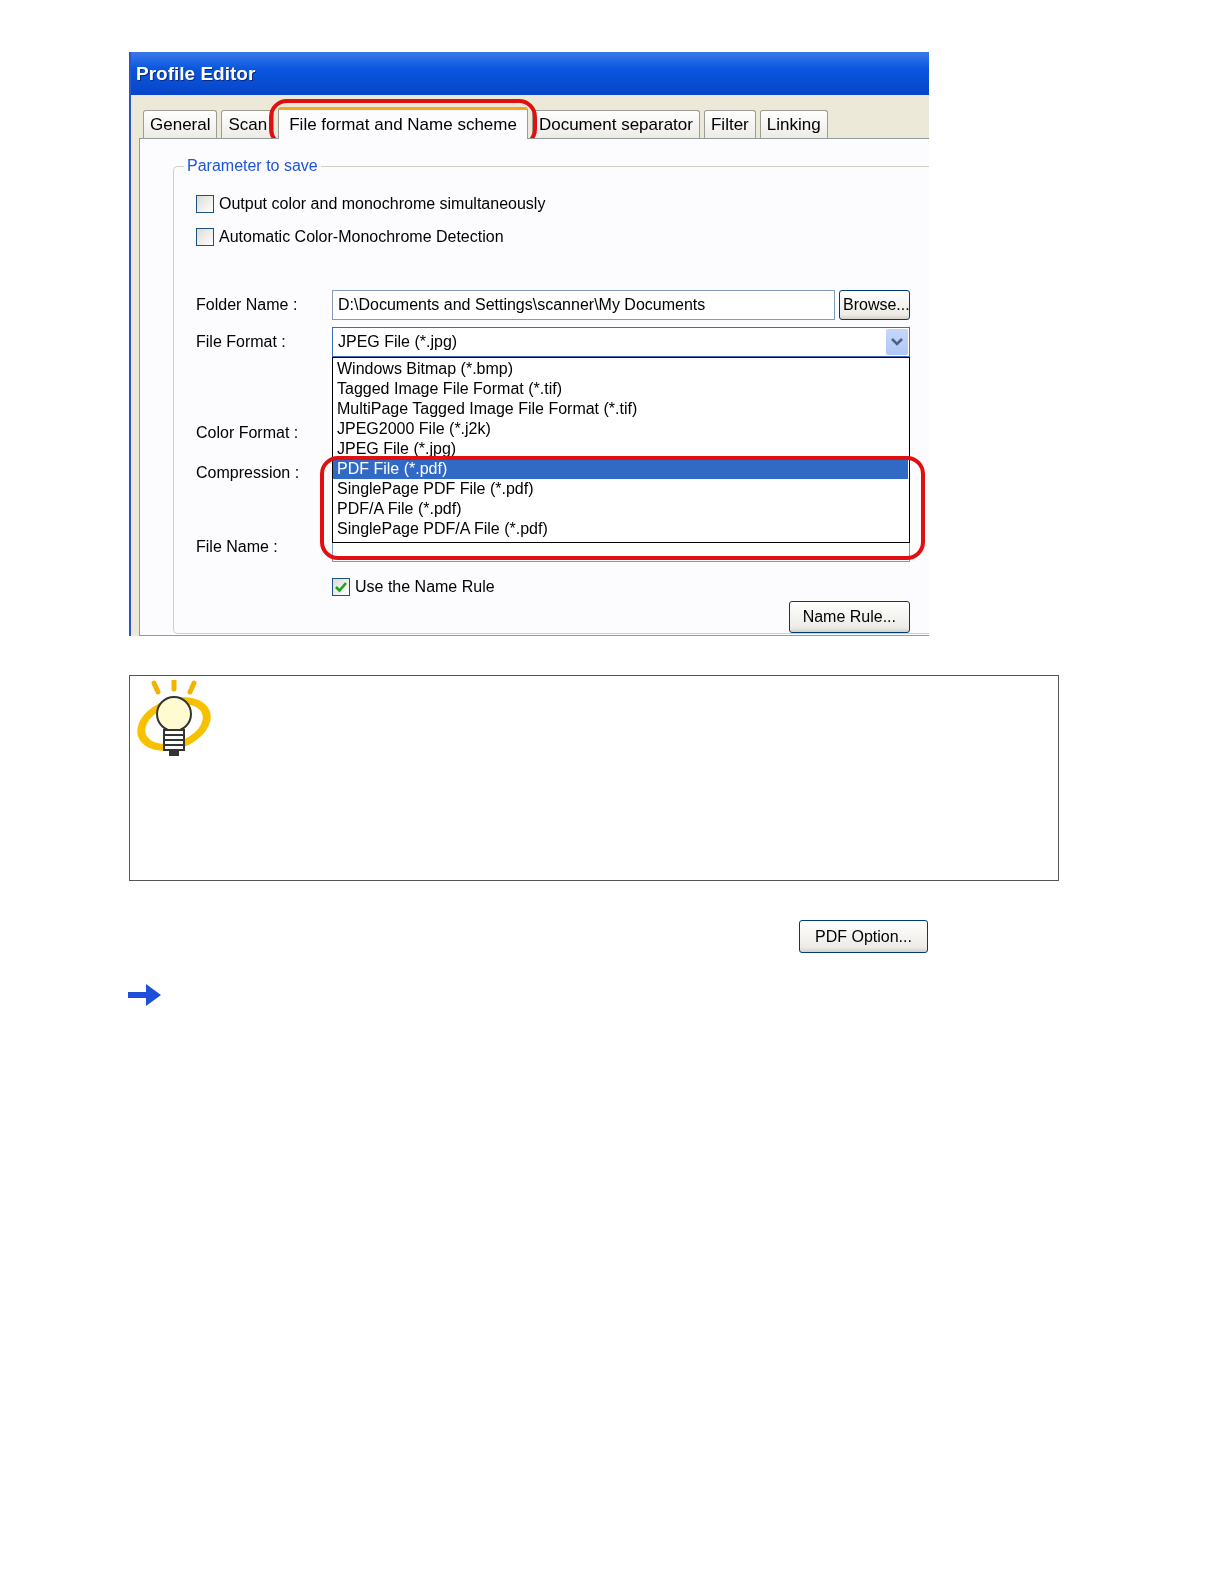 The image size is (1224, 1584). I want to click on tab: Filter, so click(729, 124).